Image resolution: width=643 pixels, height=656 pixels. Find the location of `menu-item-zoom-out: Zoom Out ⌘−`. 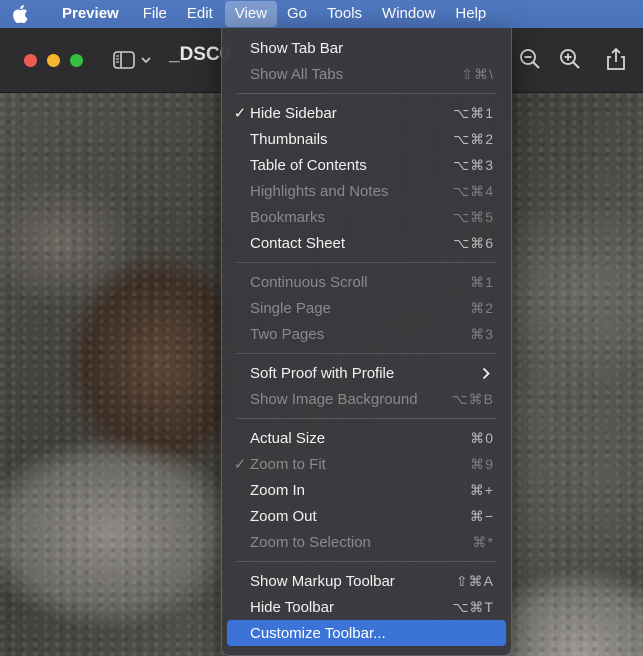

menu-item-zoom-out: Zoom Out ⌘− is located at coordinates (366, 516).